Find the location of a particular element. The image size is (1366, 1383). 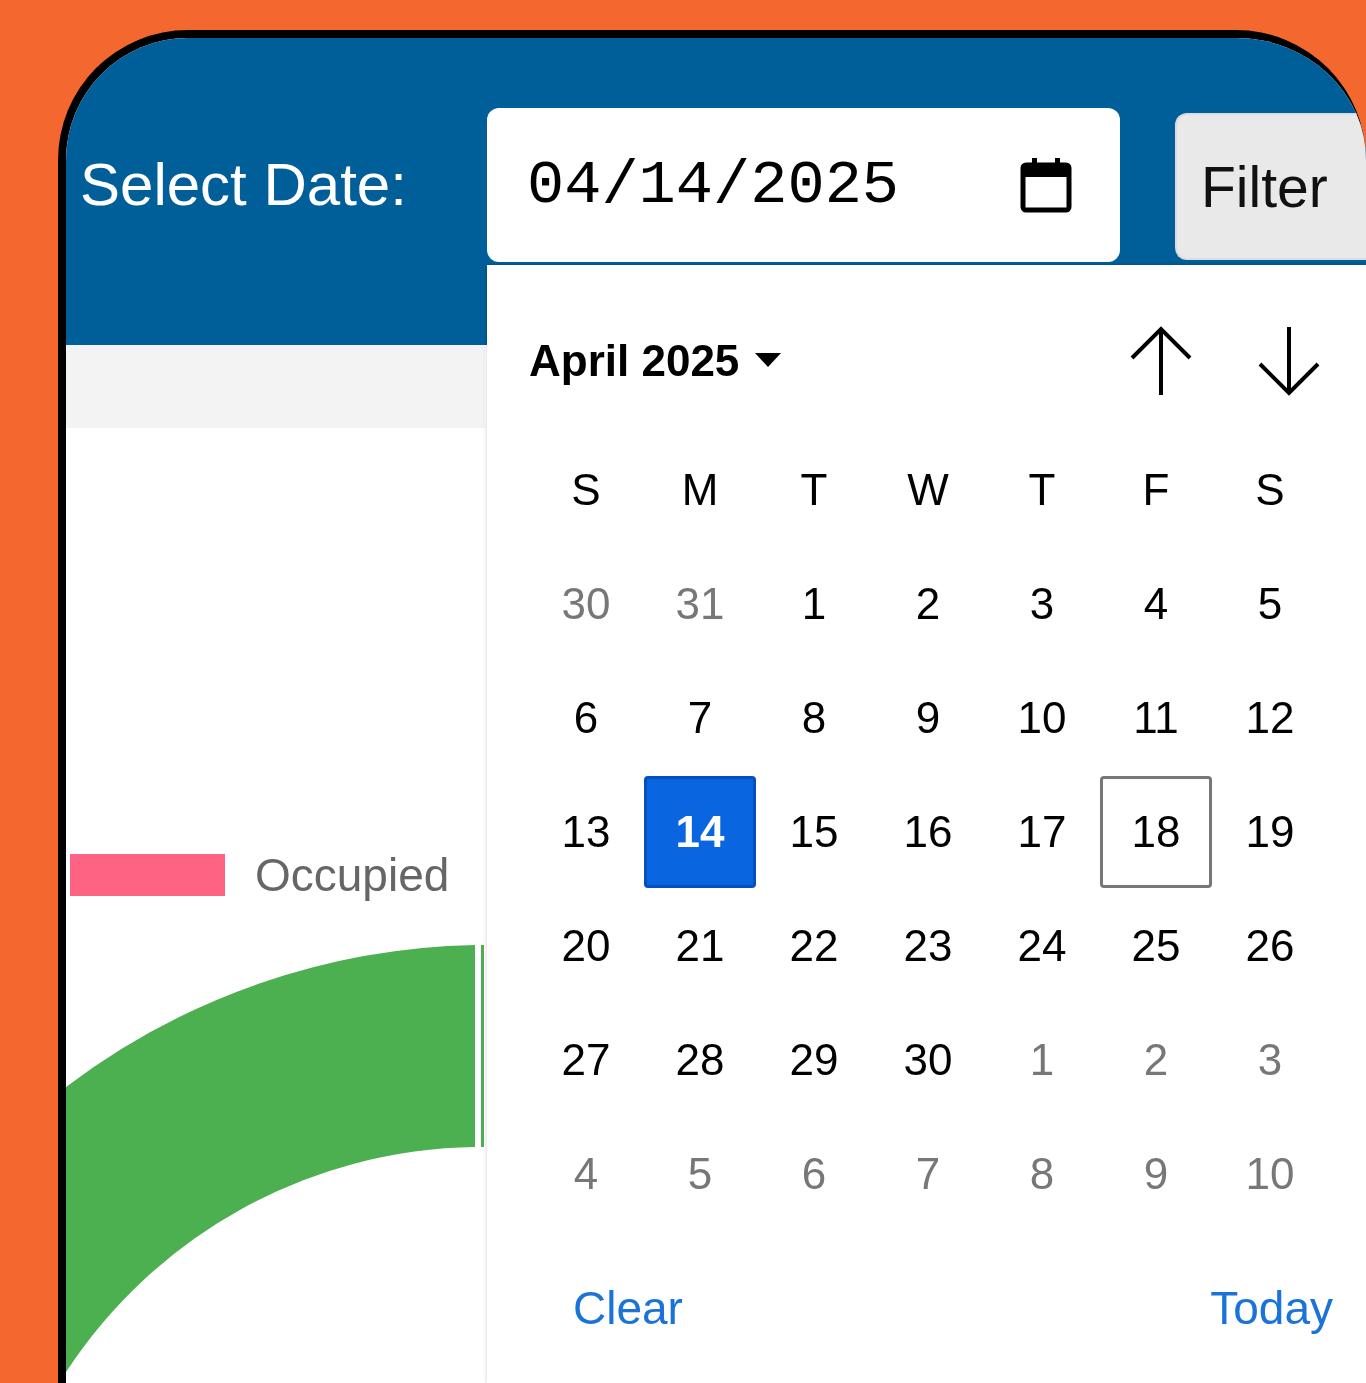

calendar-day: 24 is located at coordinates (1042, 946).